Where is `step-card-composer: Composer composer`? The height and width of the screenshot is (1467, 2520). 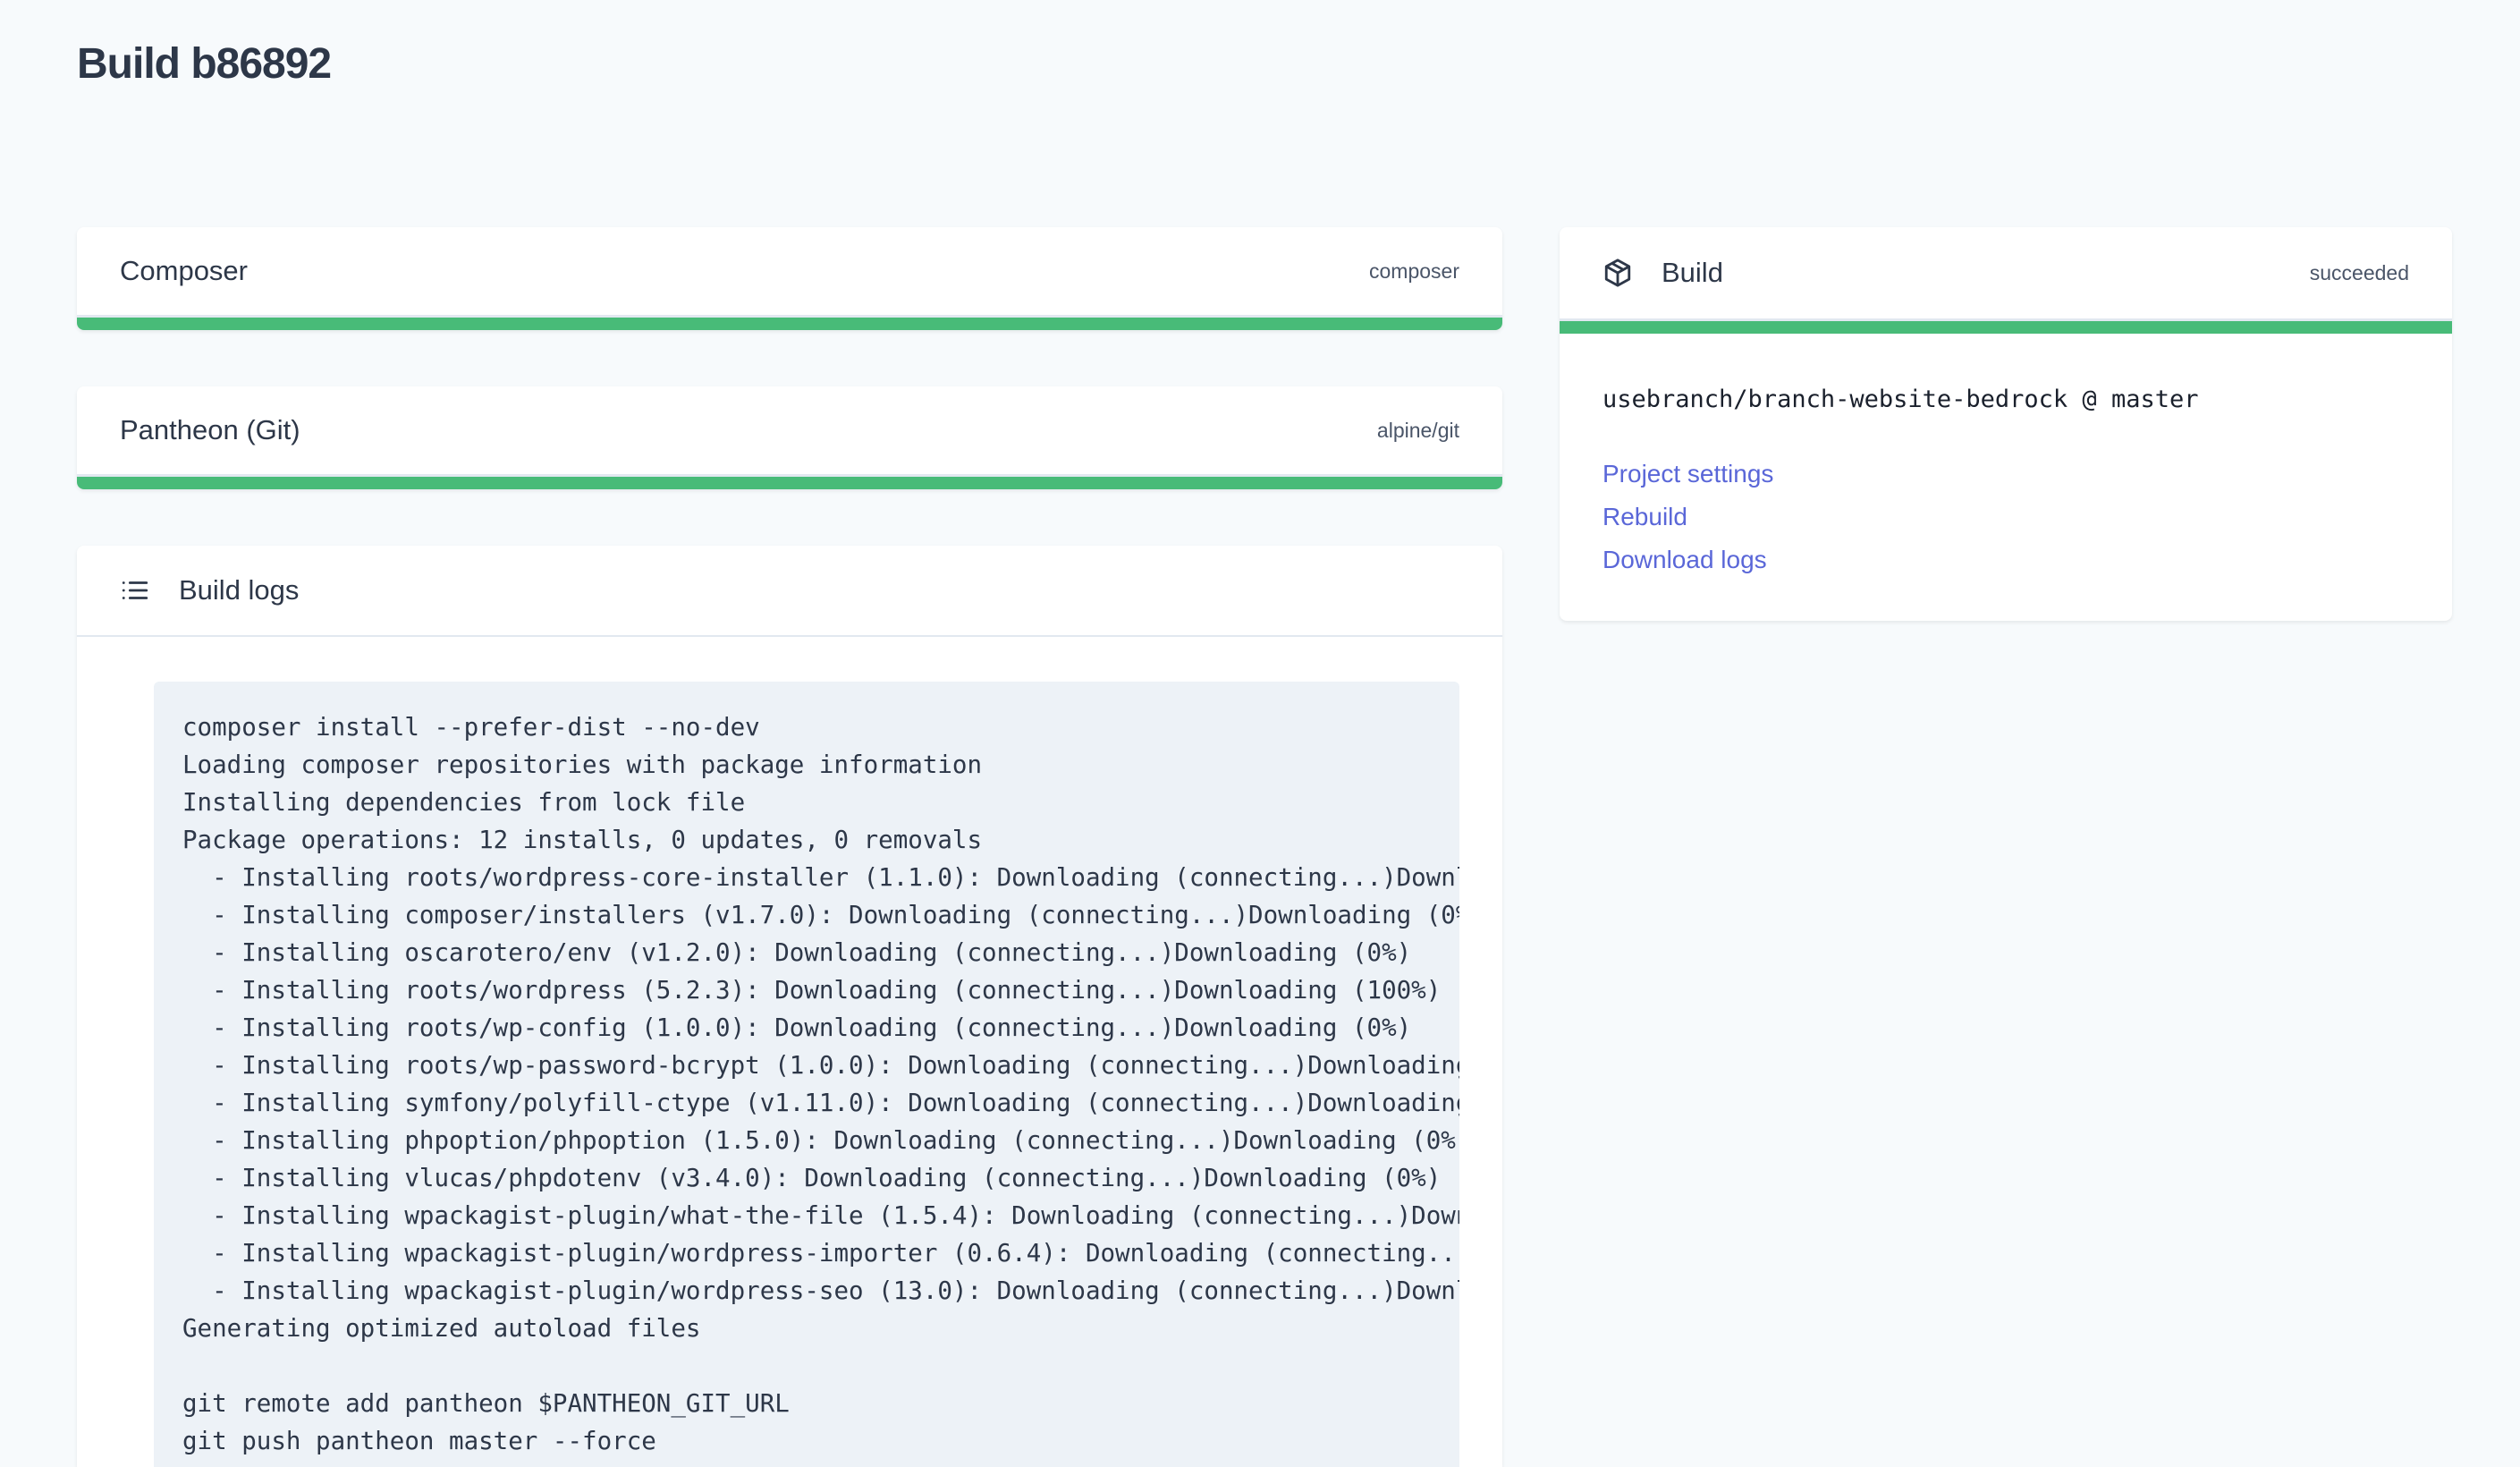
step-card-composer: Composer composer is located at coordinates (789, 278).